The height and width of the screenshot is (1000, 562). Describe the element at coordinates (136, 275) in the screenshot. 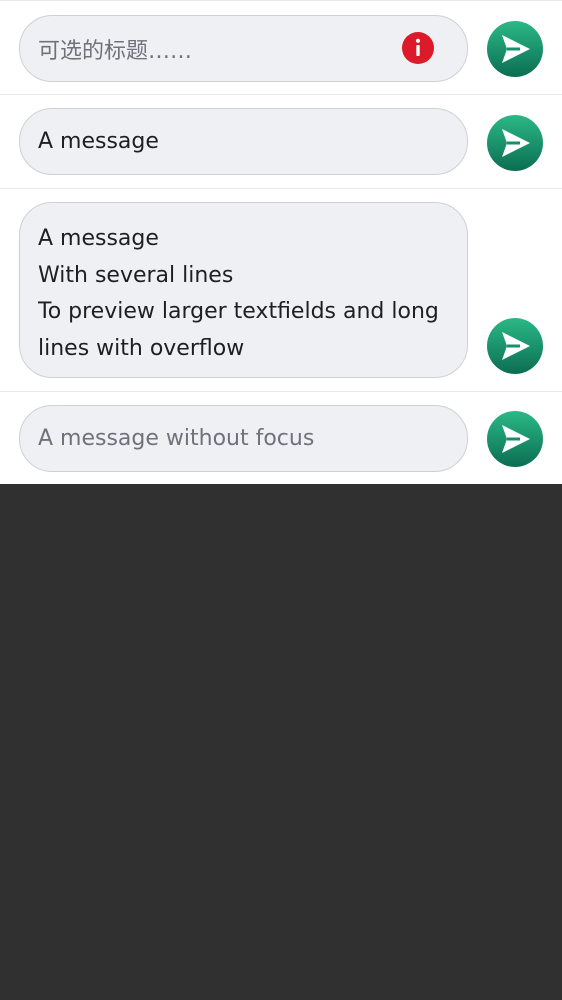

I see `text-line: With several lines` at that location.